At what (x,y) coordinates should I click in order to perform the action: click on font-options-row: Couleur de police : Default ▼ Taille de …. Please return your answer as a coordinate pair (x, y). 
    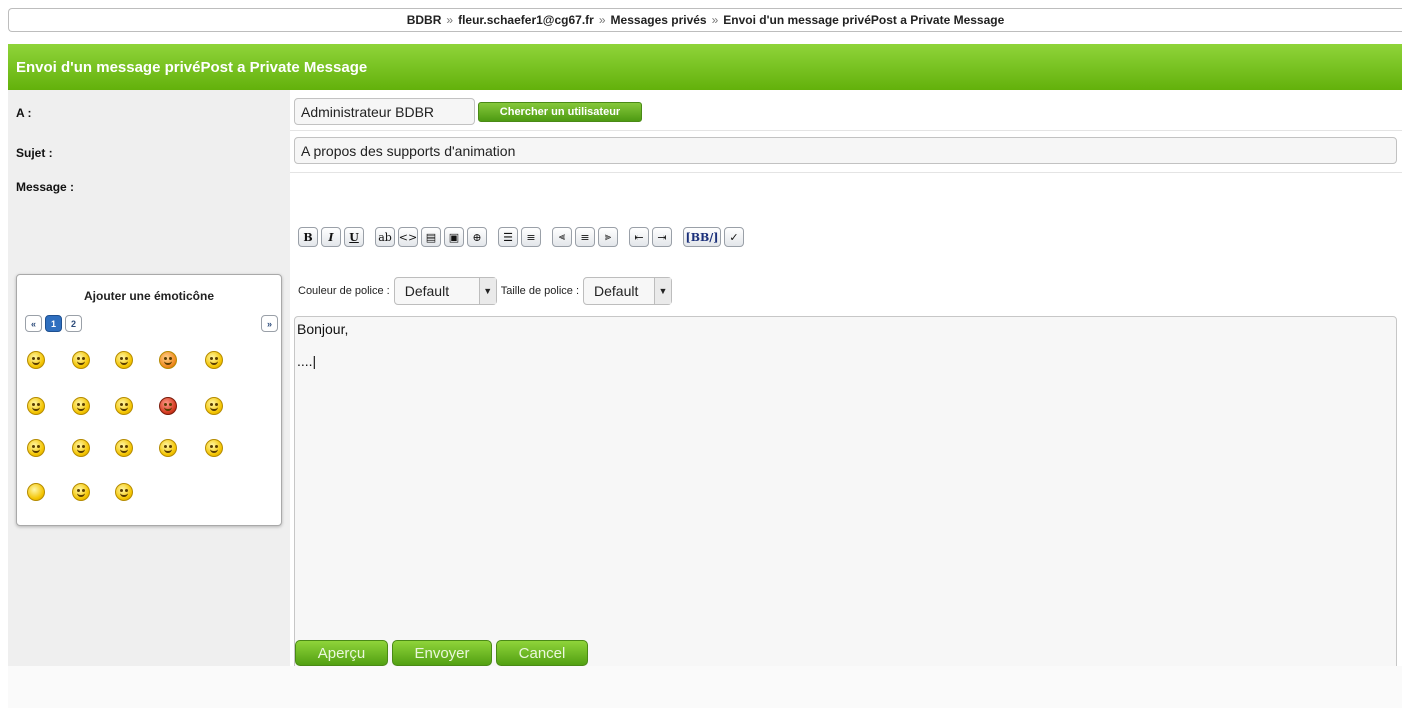
    Looking at the image, I should click on (487, 291).